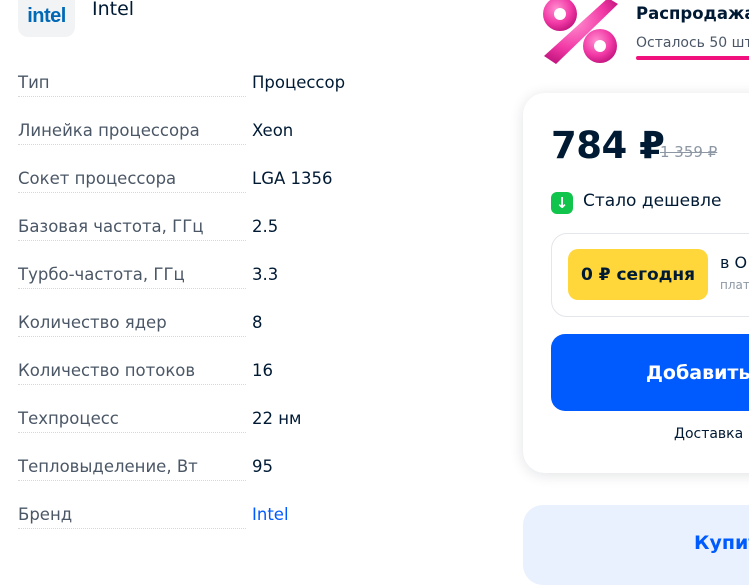 The height and width of the screenshot is (585, 749). I want to click on buy-now-label: Купит, so click(721, 543).